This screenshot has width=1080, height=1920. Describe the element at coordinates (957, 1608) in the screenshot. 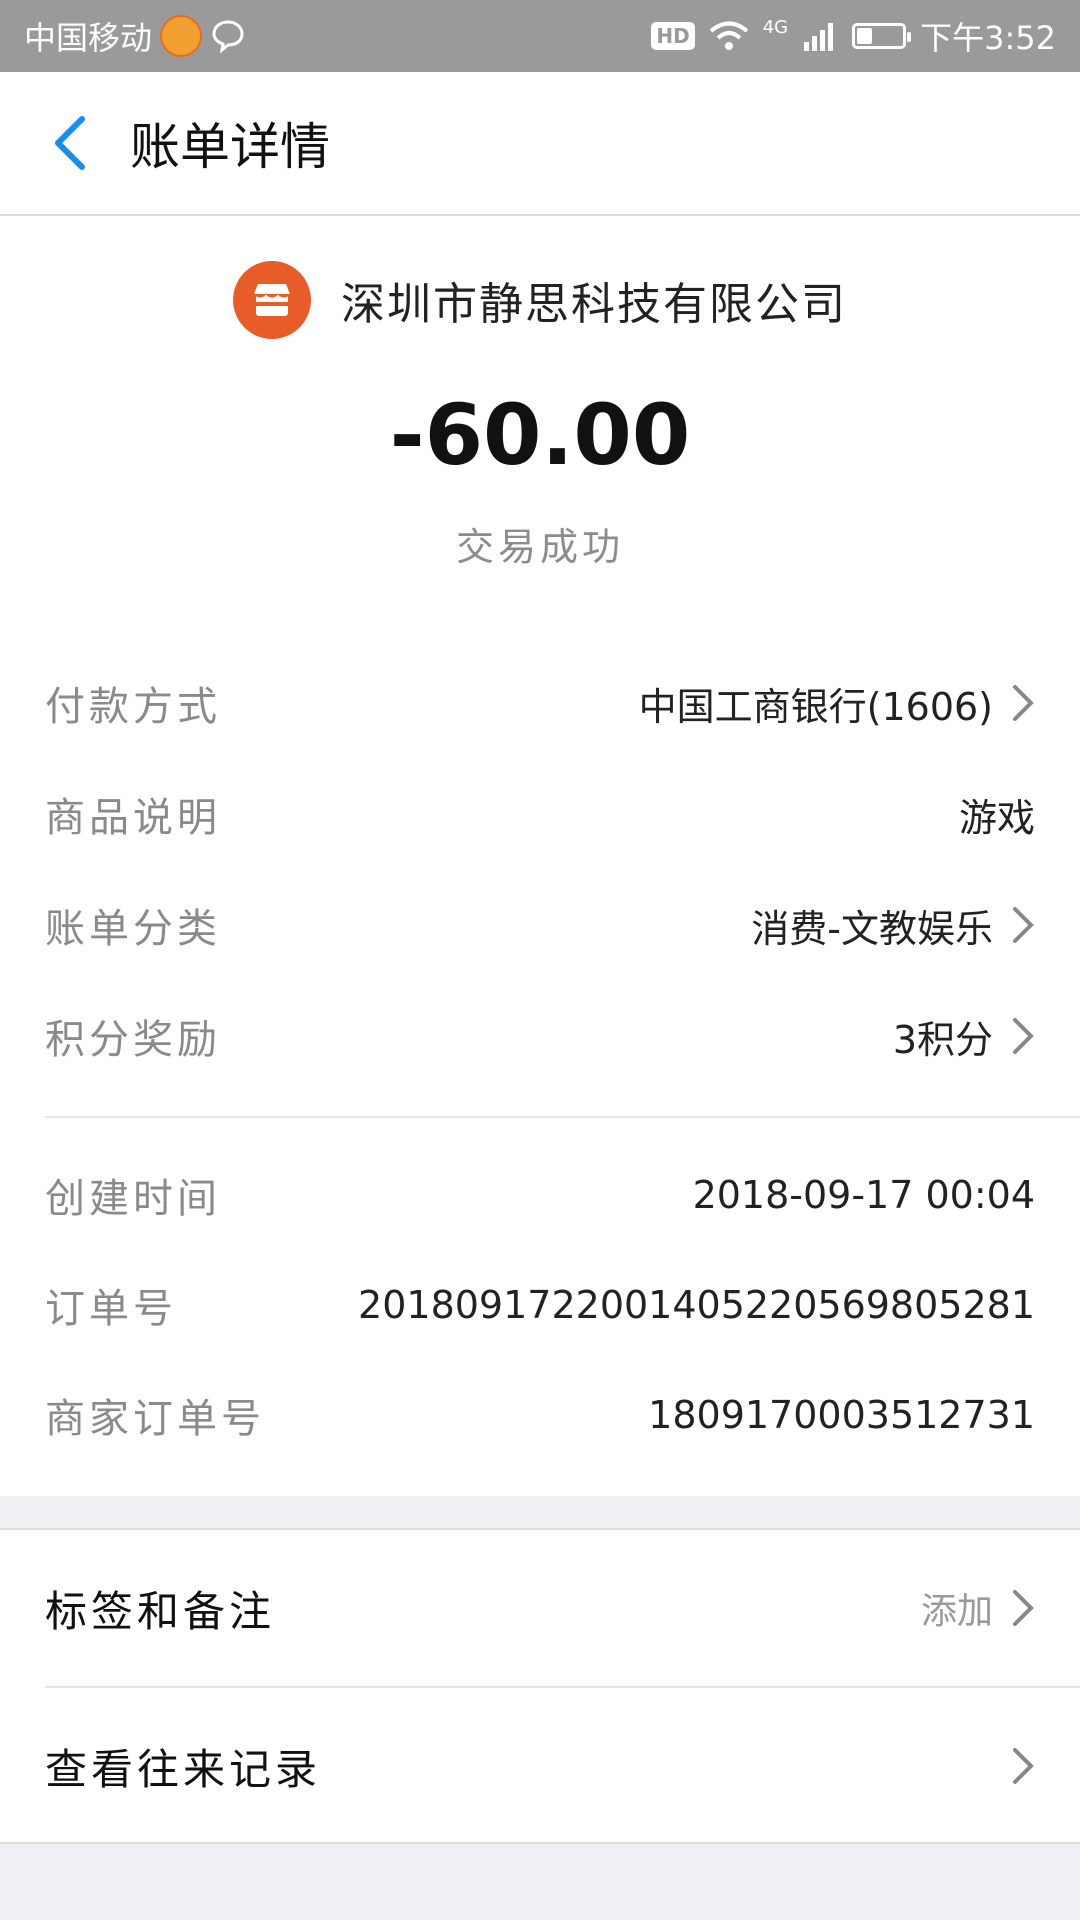

I see `add-tag-link: 添加` at that location.